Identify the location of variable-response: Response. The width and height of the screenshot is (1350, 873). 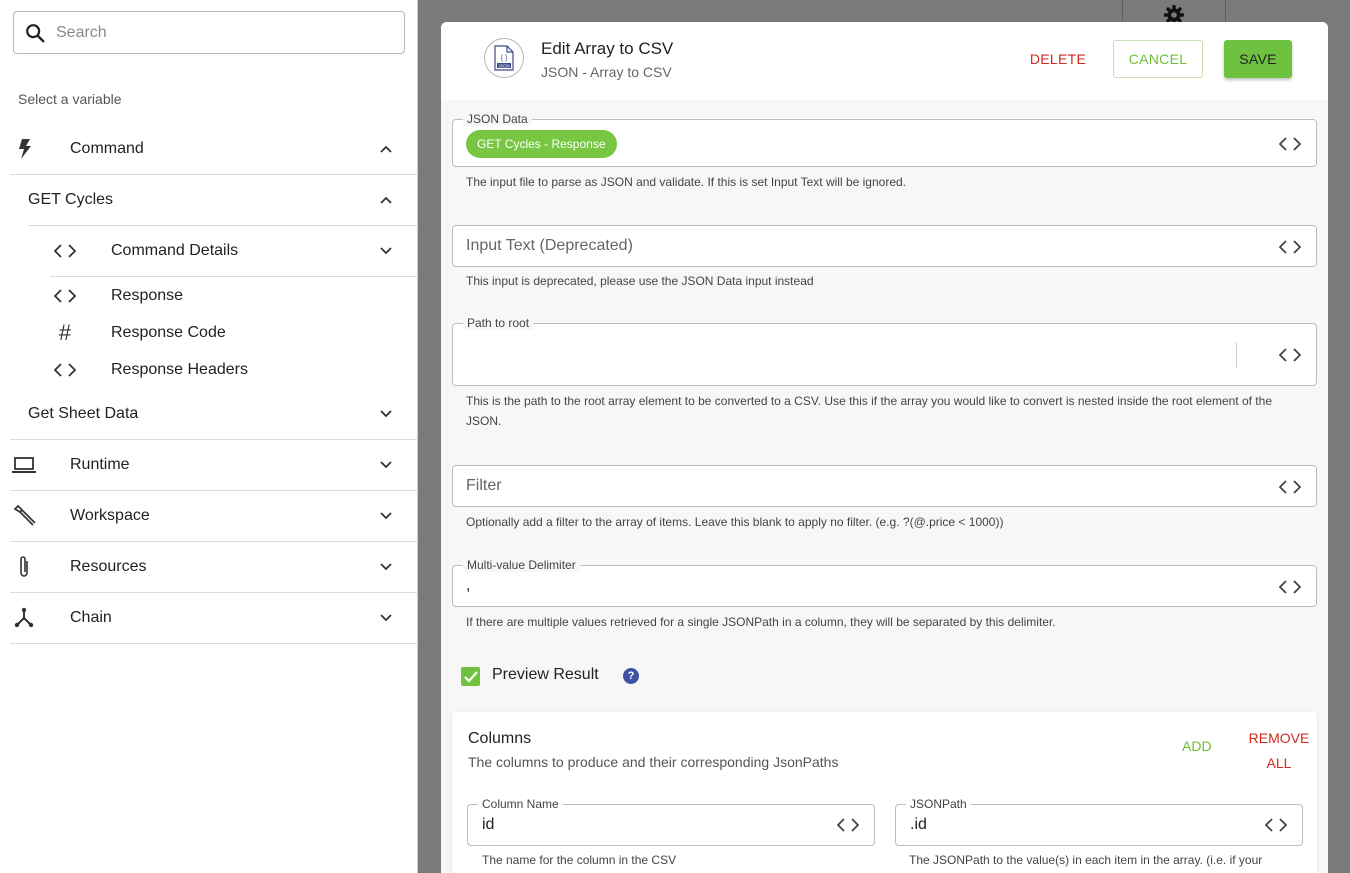
(213, 296).